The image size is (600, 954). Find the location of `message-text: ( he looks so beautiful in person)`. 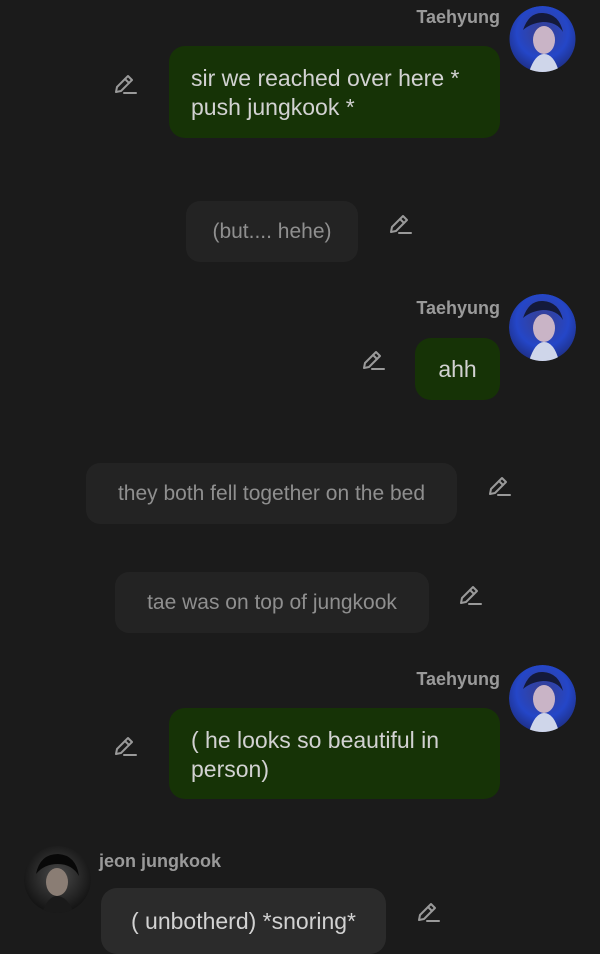

message-text: ( he looks so beautiful in person) is located at coordinates (315, 754).